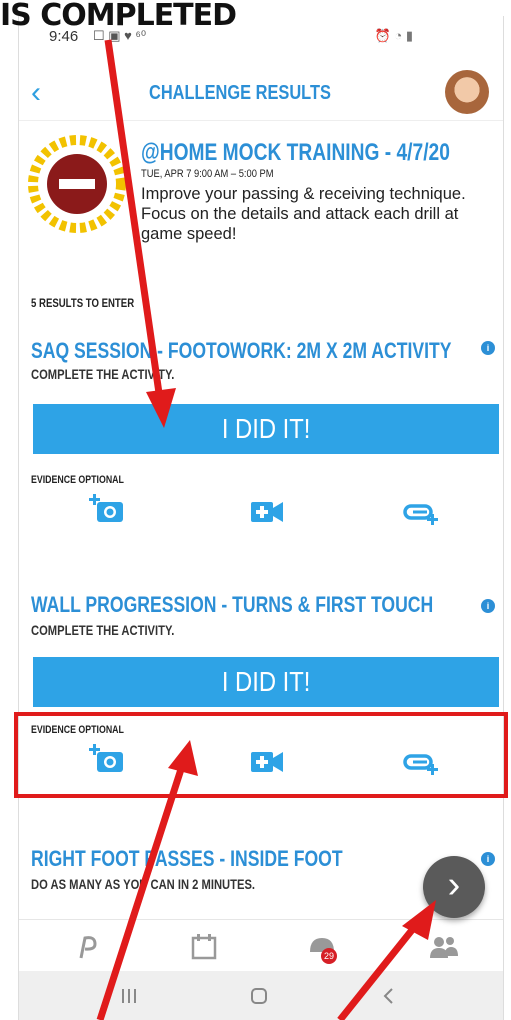 This screenshot has width=511, height=1020. I want to click on challenge-date: TUE, APR 7 9:00 AM – 5:00 PM, so click(207, 174).